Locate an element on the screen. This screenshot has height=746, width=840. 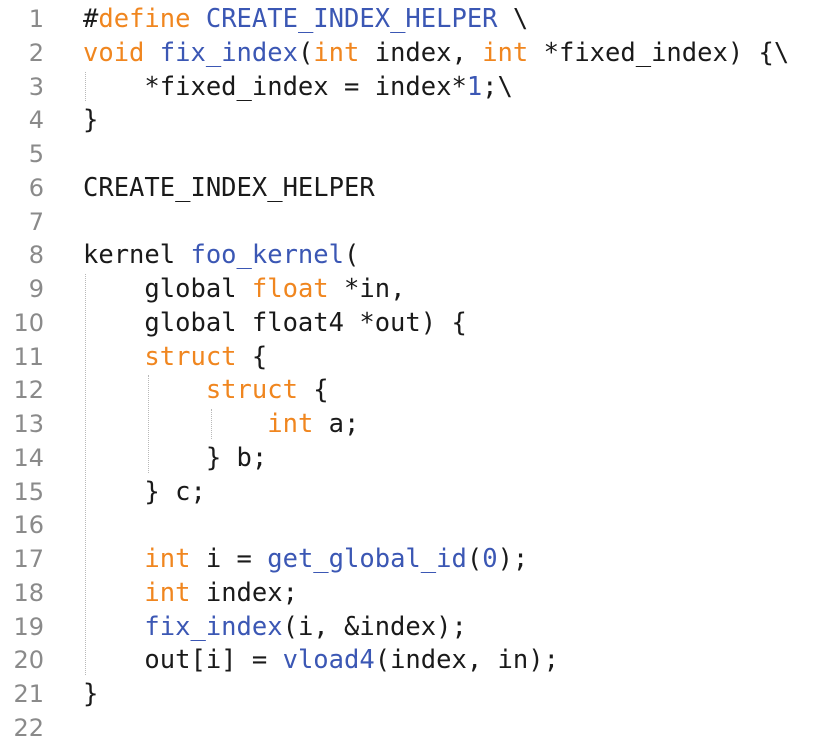
code-token: { is located at coordinates (313, 390).